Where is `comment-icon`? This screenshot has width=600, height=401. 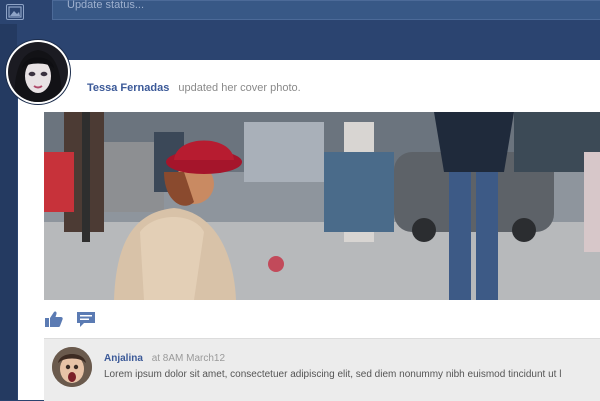 comment-icon is located at coordinates (86, 319).